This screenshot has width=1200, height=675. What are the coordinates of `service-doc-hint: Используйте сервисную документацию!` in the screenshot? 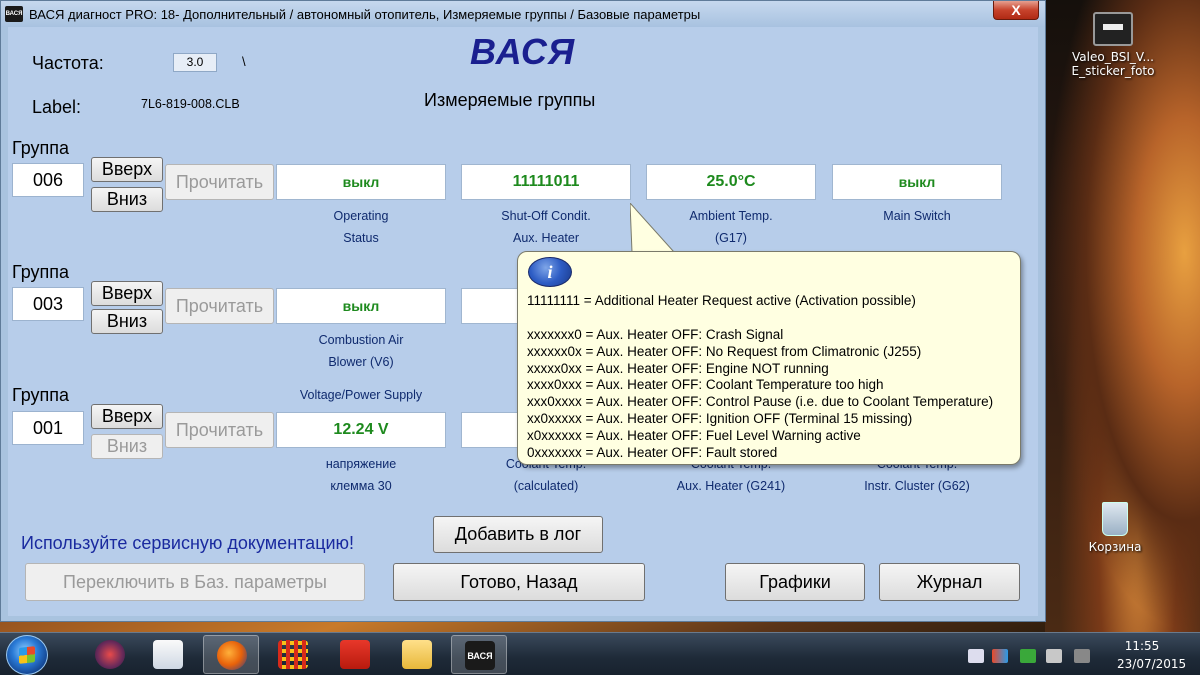 It's located at (188, 543).